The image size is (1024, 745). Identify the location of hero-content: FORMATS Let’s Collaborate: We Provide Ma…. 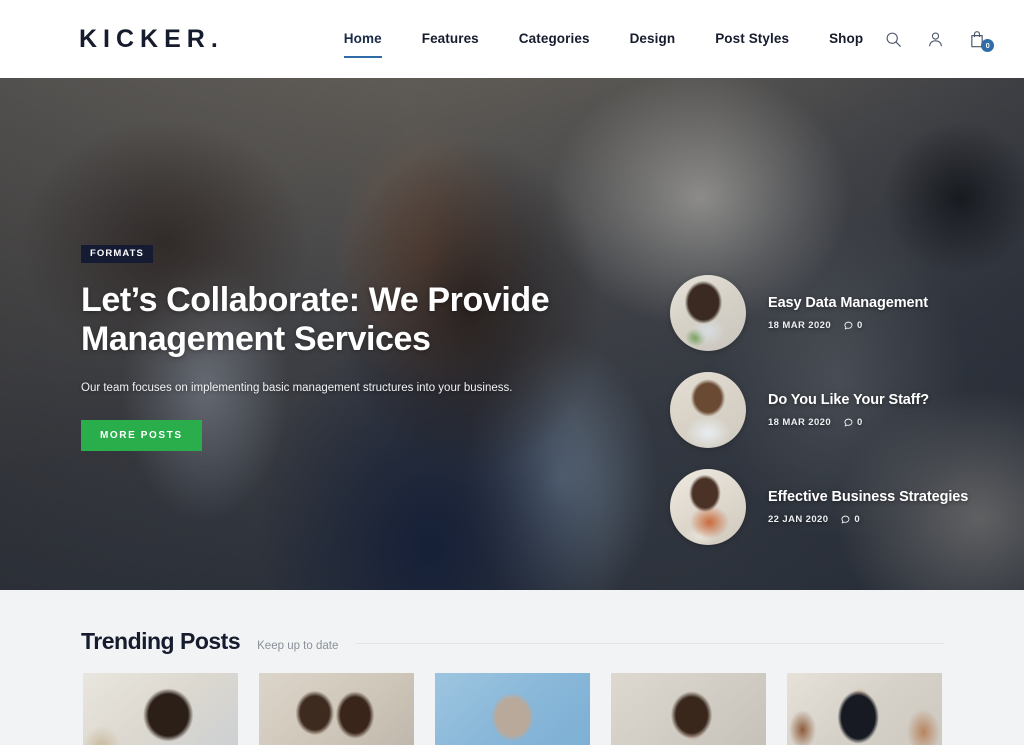
(316, 347).